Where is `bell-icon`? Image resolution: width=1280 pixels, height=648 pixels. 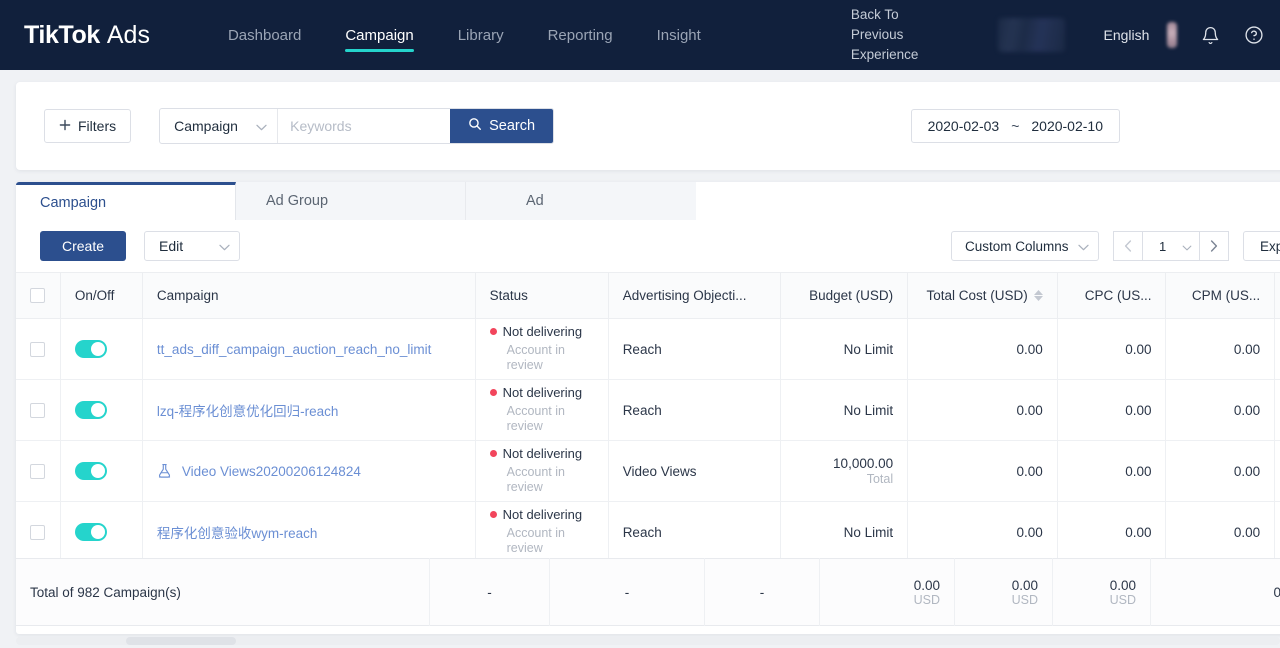
bell-icon is located at coordinates (1210, 35).